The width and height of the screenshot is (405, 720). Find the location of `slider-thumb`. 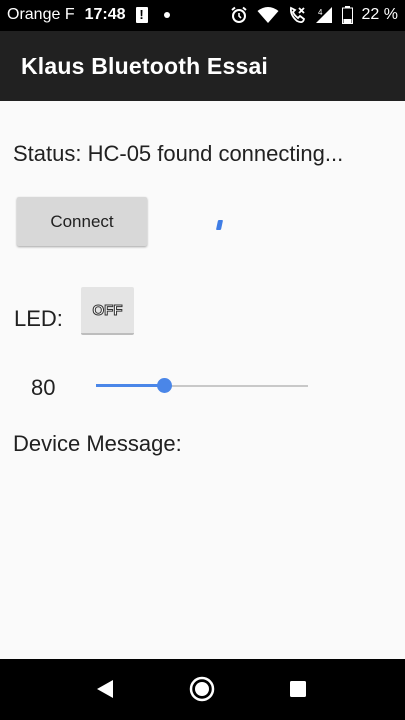

slider-thumb is located at coordinates (164, 385).